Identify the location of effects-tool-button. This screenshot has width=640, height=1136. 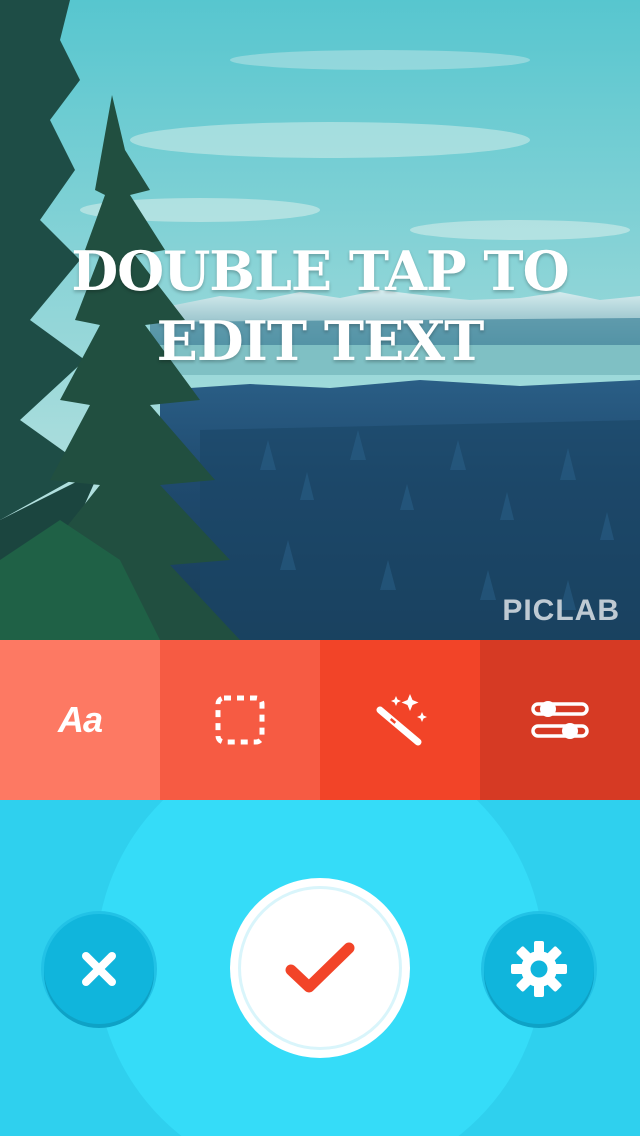
(400, 720).